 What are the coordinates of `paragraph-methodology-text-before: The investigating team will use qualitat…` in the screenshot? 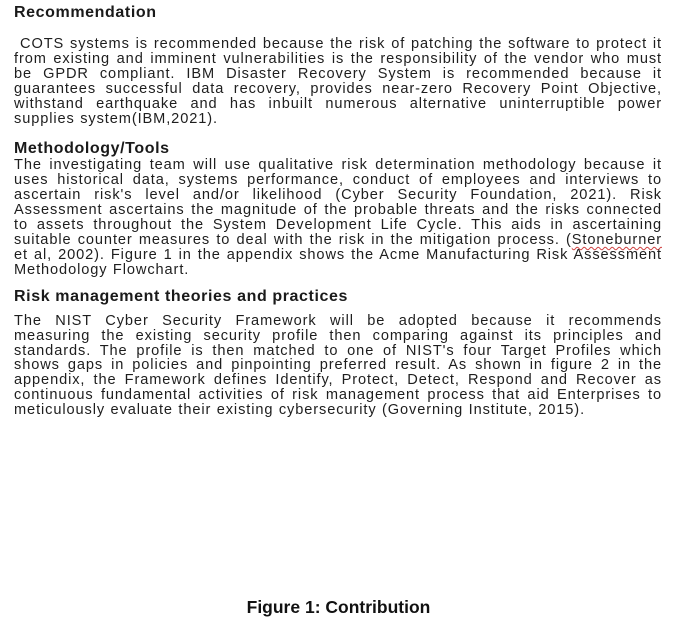 It's located at (338, 202).